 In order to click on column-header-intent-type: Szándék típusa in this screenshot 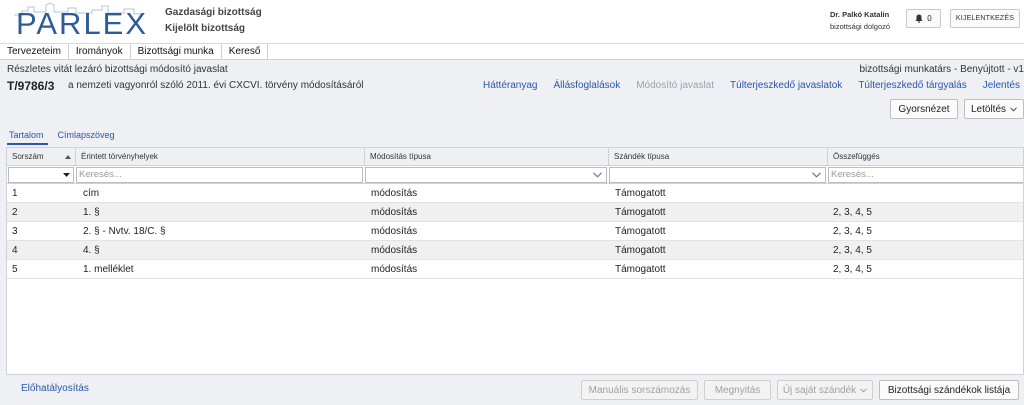, I will do `click(718, 157)`.